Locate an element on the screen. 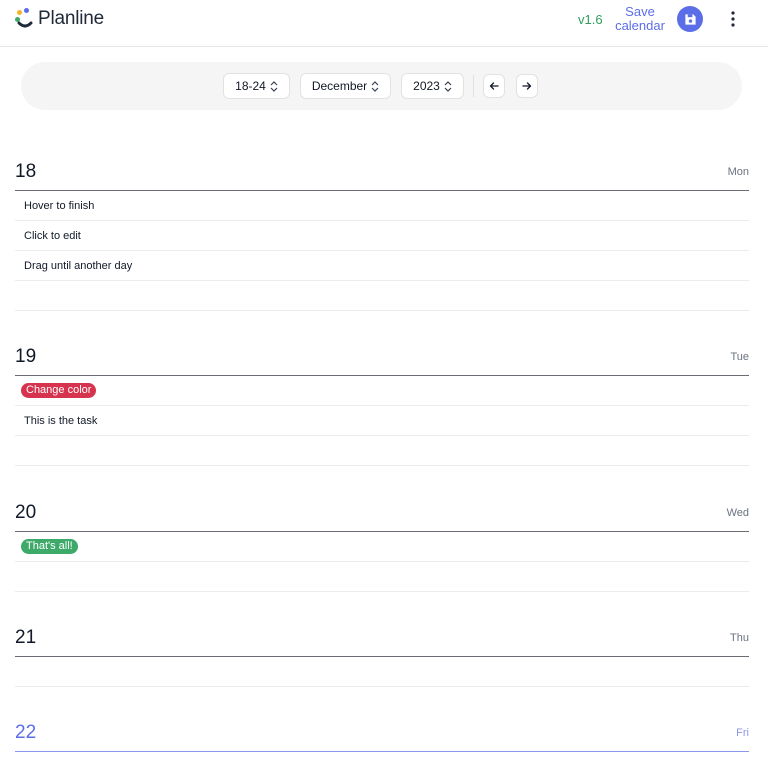 The width and height of the screenshot is (768, 769). day-number: 21 is located at coordinates (26, 637).